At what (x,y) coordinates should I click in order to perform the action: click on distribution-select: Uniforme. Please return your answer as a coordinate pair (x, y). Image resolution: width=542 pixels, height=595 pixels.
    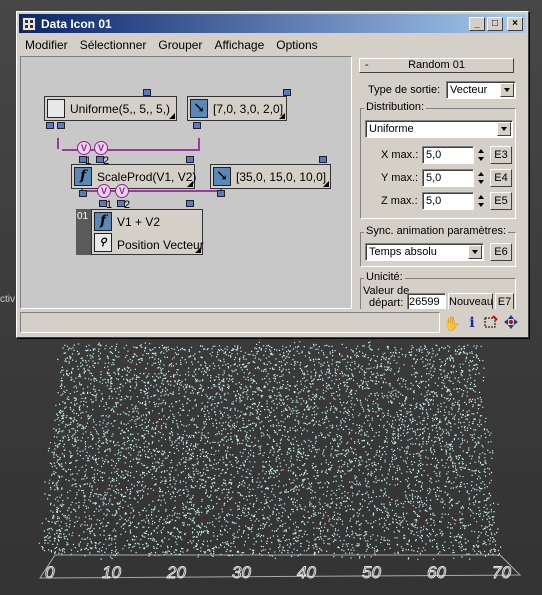
    Looking at the image, I should click on (439, 129).